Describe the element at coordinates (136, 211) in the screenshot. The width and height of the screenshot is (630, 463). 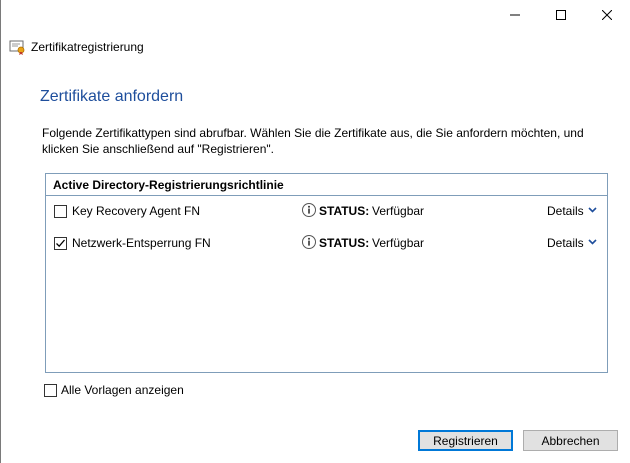
I see `template-name: Key Recovery Agent FN` at that location.